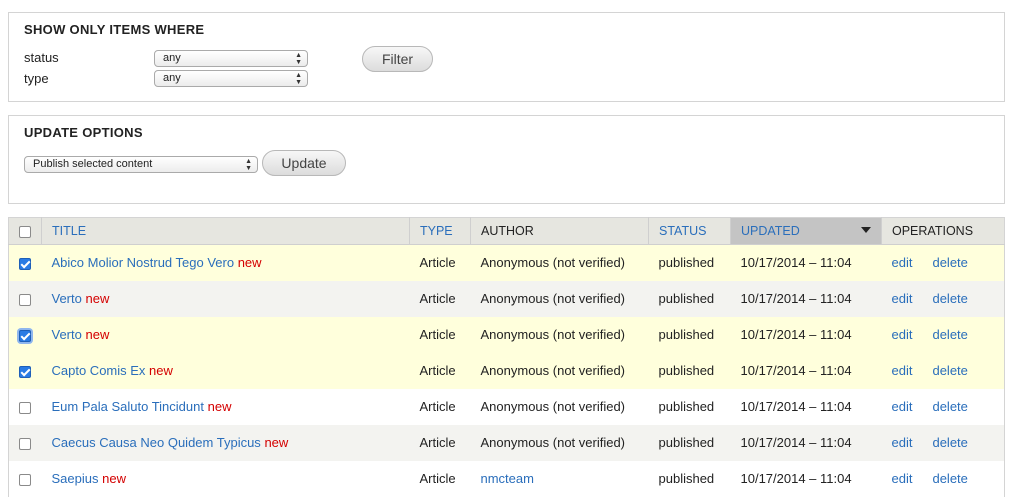  I want to click on update-panel-title: UPDATE OPTIONS, so click(83, 132).